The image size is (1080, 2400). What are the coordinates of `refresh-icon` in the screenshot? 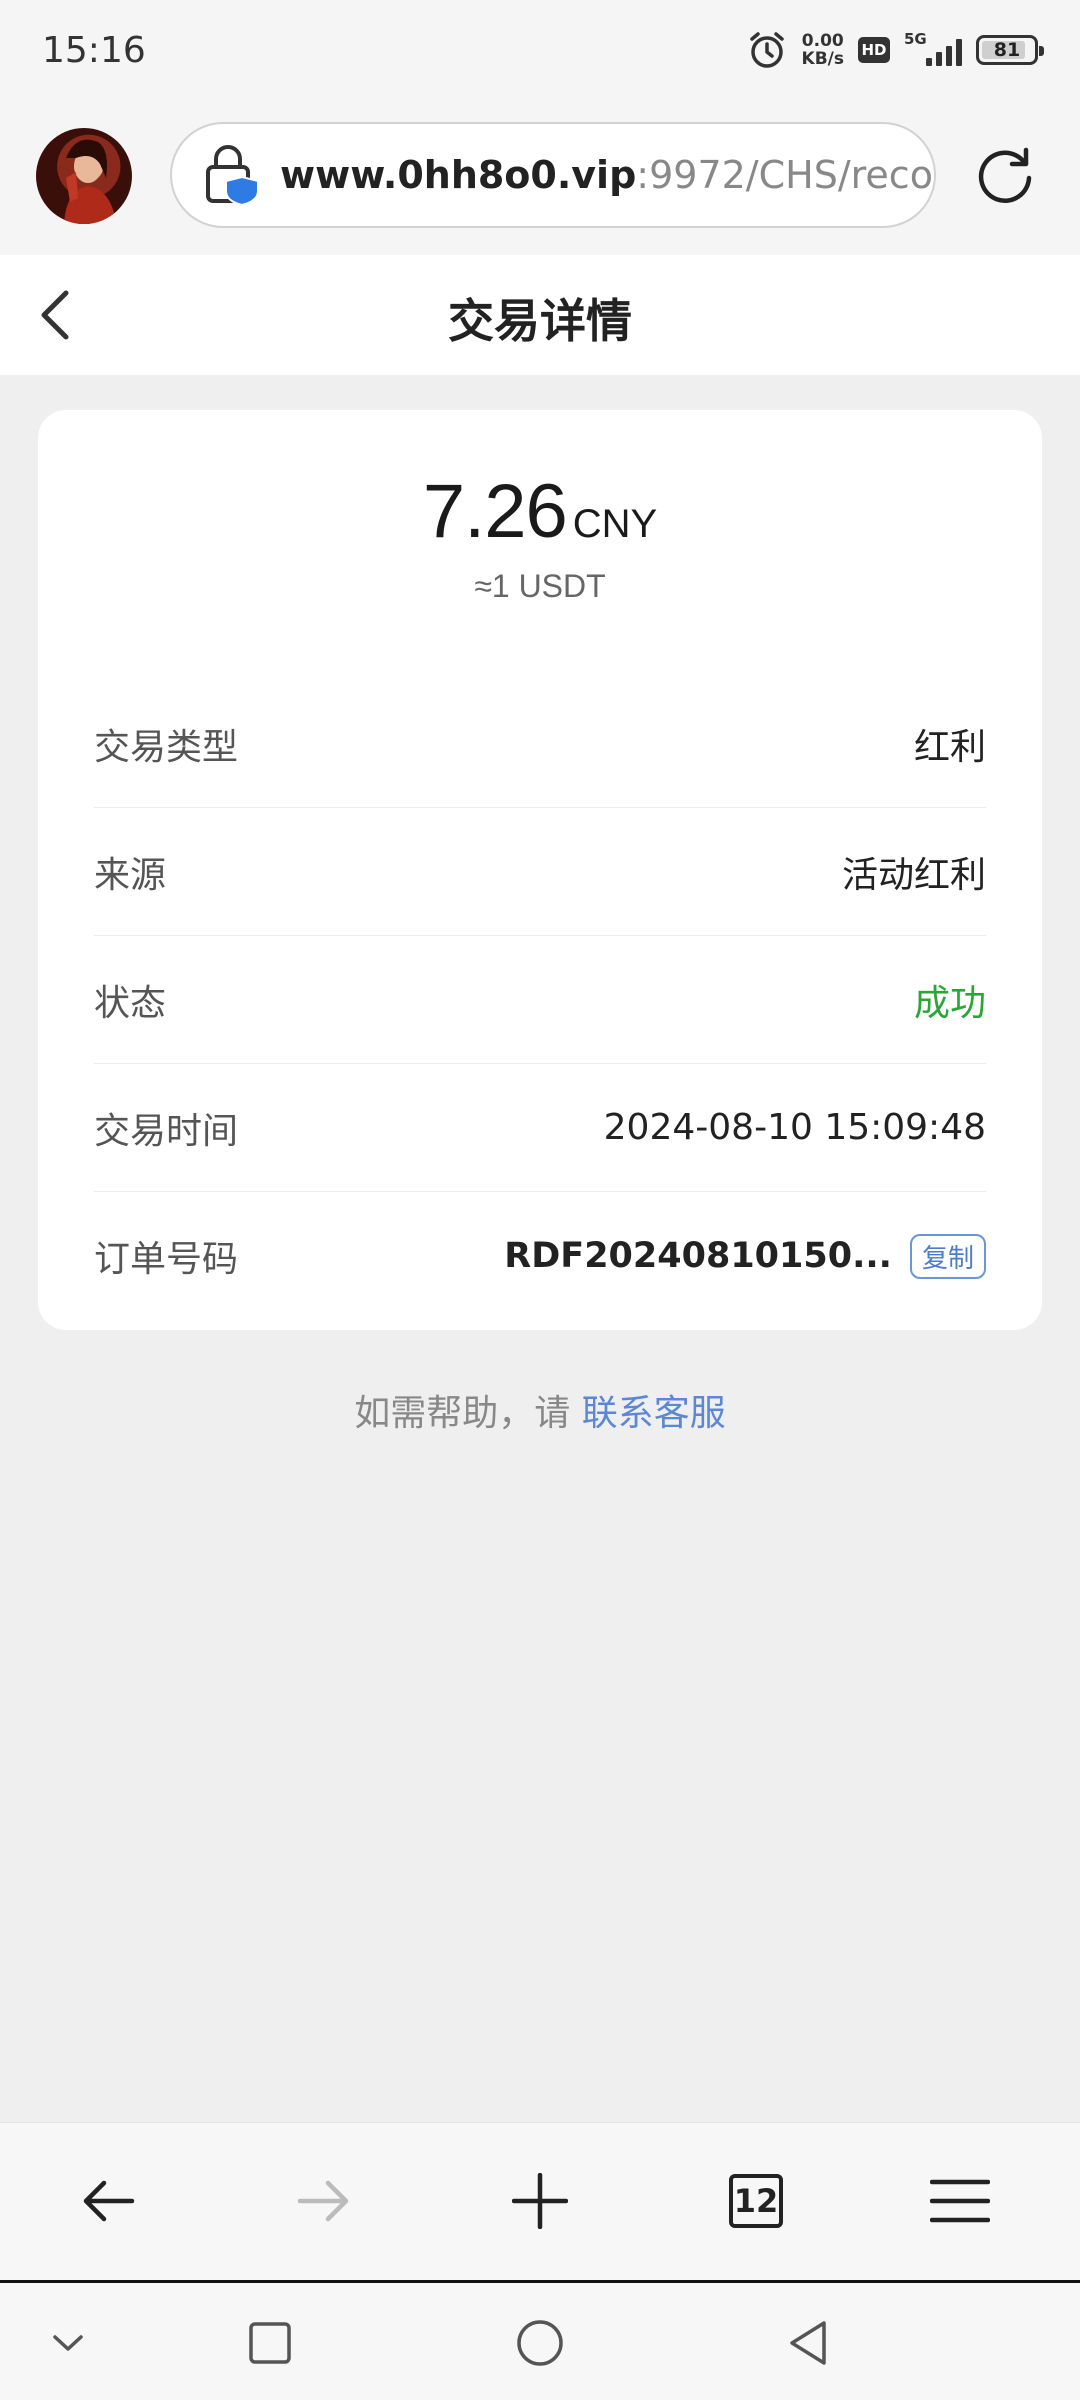 It's located at (1005, 175).